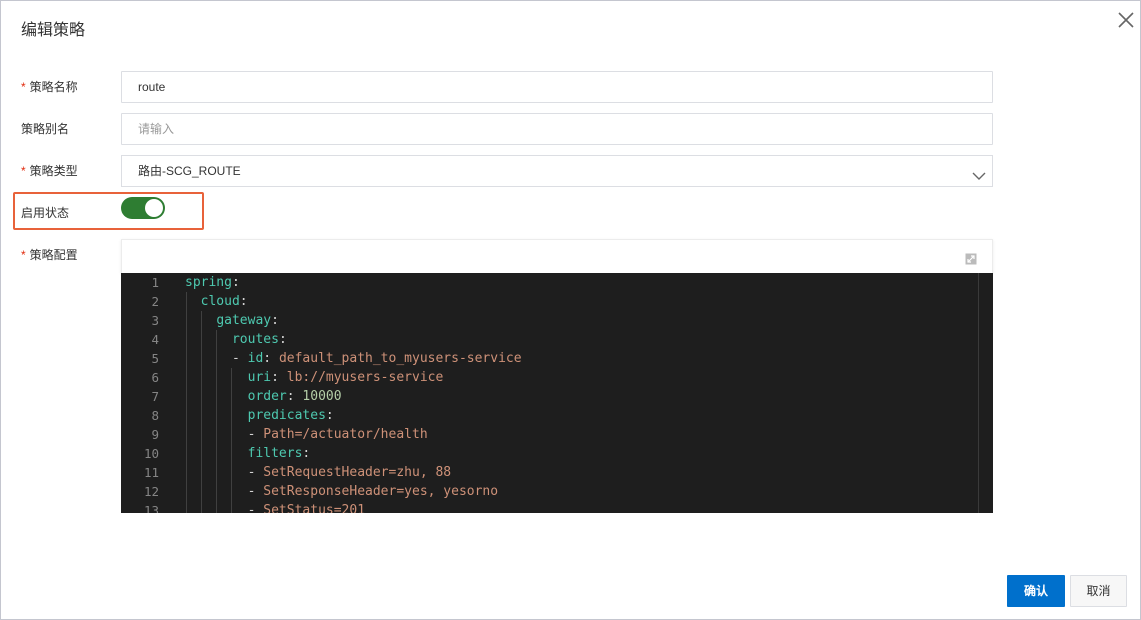 The height and width of the screenshot is (620, 1141). I want to click on line-number: 8, so click(155, 415).